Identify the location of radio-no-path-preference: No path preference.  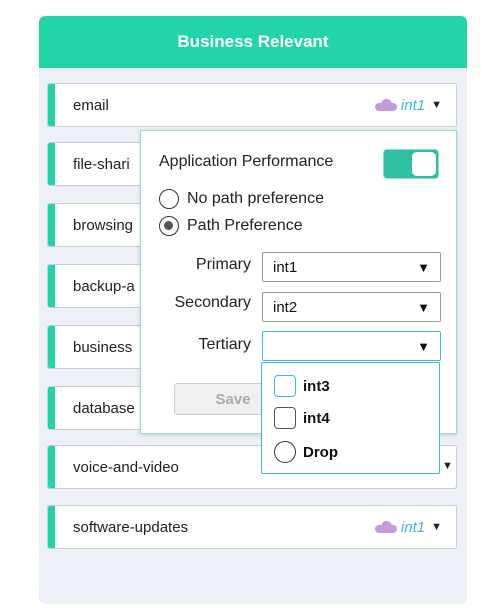
(241, 199).